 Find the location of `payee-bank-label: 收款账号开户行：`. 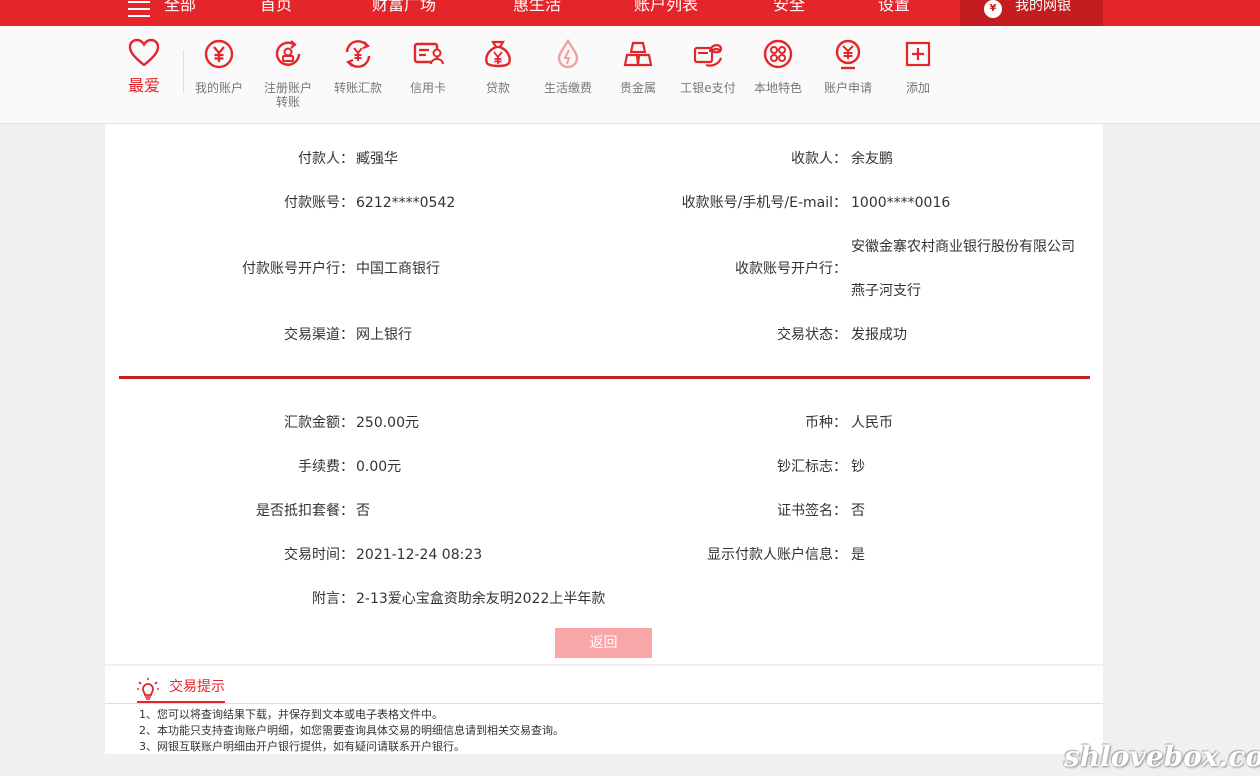

payee-bank-label: 收款账号开户行： is located at coordinates (791, 269).